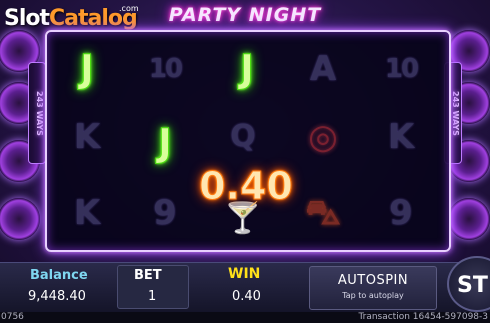  Describe the element at coordinates (423, 317) in the screenshot. I see `transaction-text: Transaction 16454-597098-3` at that location.